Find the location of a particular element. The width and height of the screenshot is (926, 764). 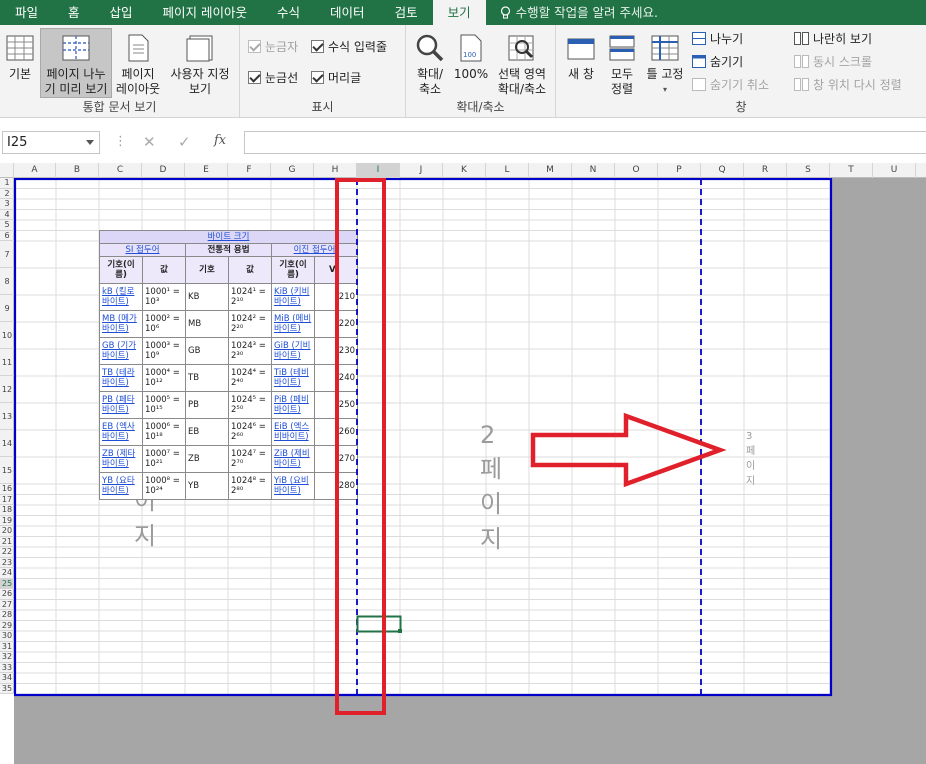

row-header-5: 5 is located at coordinates (7, 225).